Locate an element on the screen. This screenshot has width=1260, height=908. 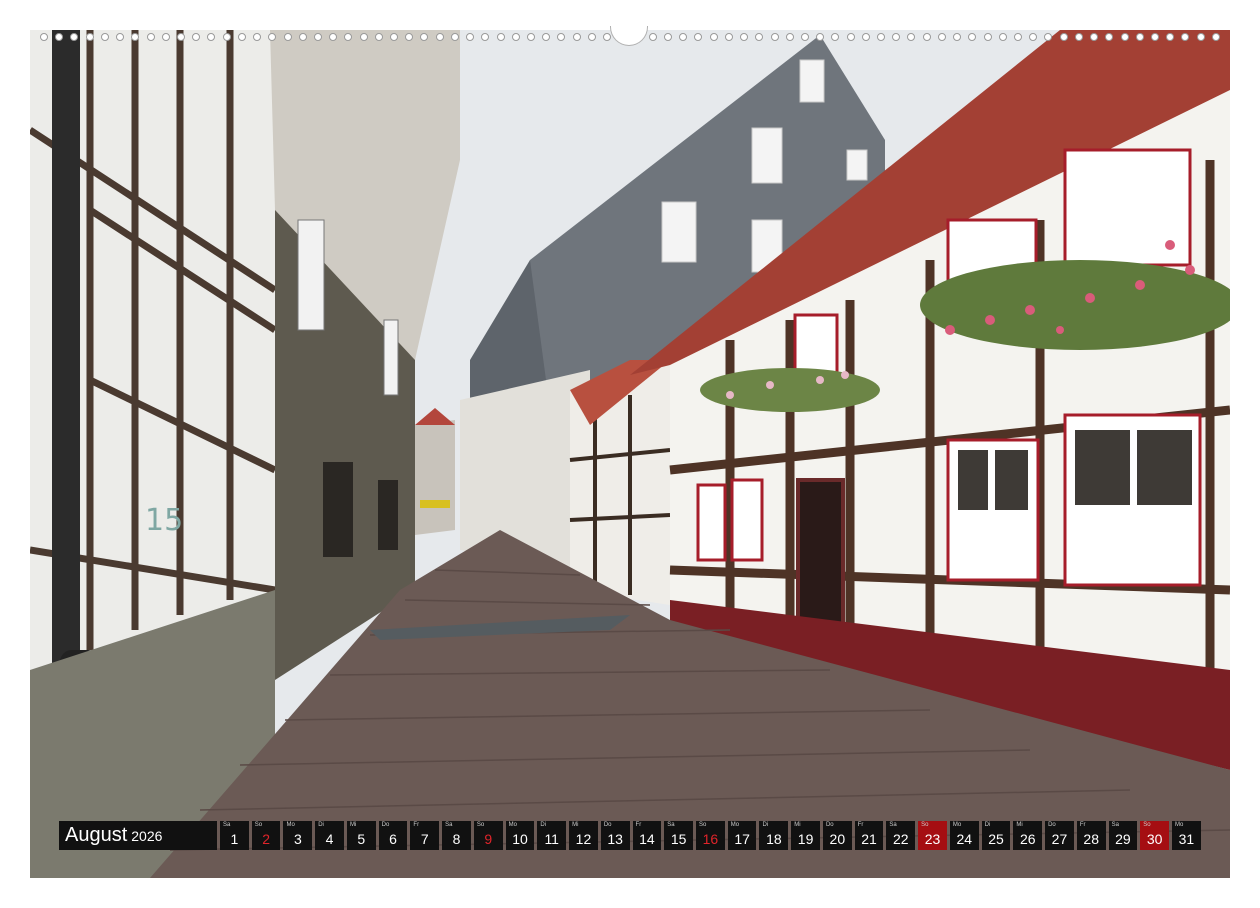
day-cell: Fr 21 is located at coordinates (869, 835).